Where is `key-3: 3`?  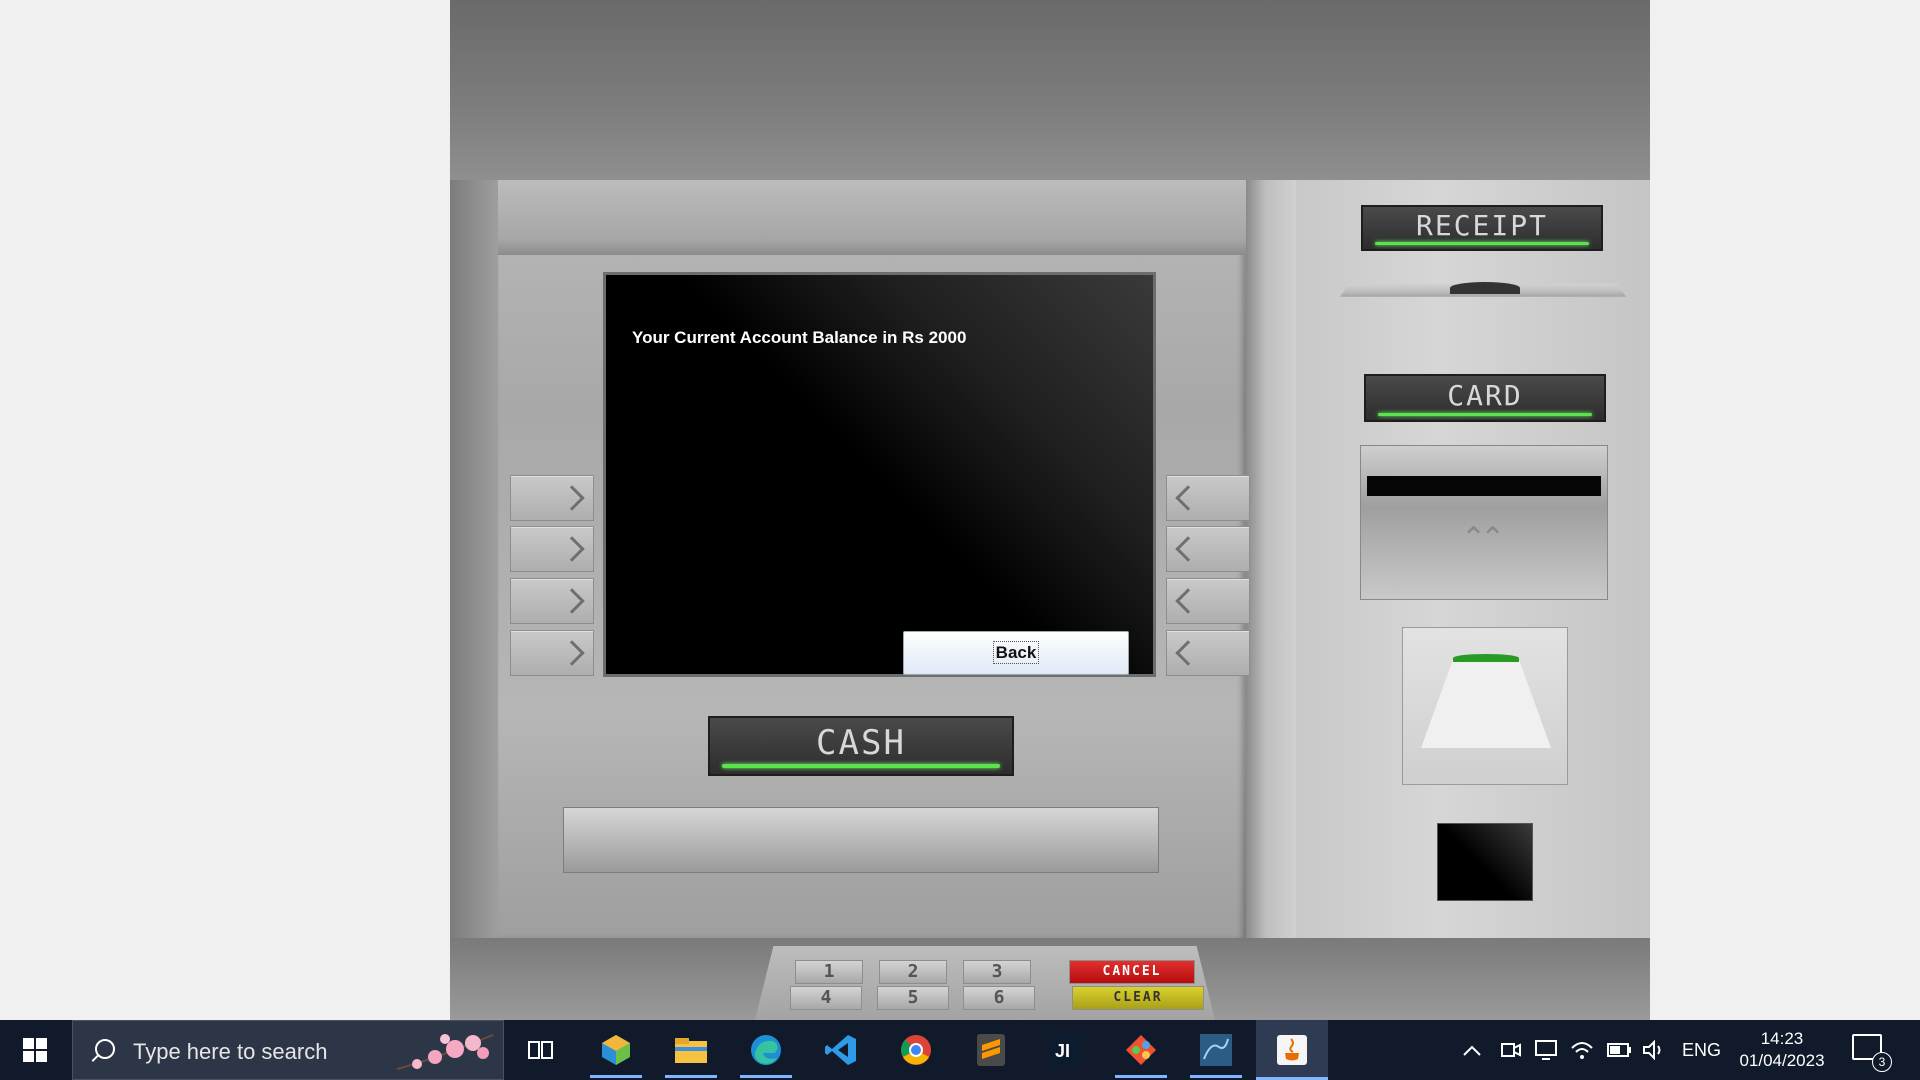
key-3: 3 is located at coordinates (997, 972).